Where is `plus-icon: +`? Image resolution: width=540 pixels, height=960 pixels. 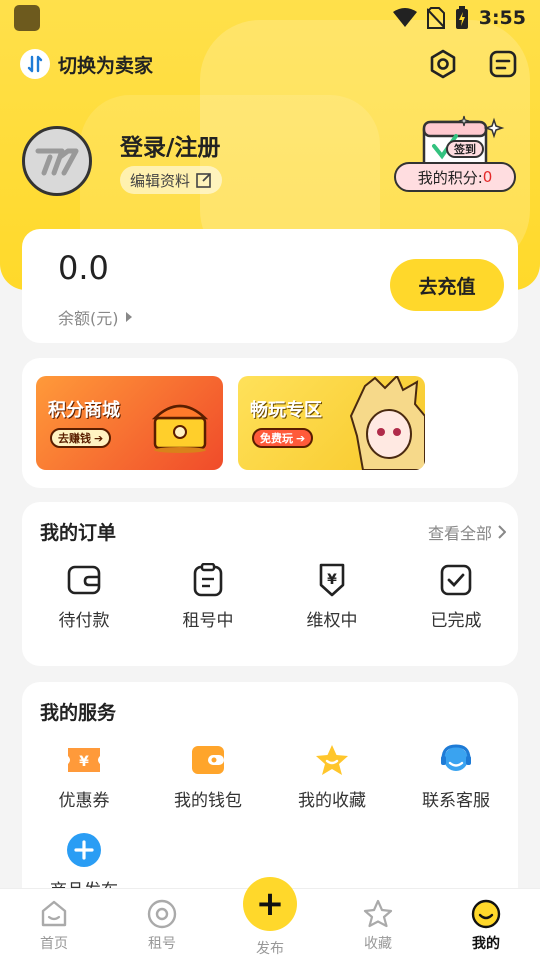
plus-icon: + is located at coordinates (270, 904).